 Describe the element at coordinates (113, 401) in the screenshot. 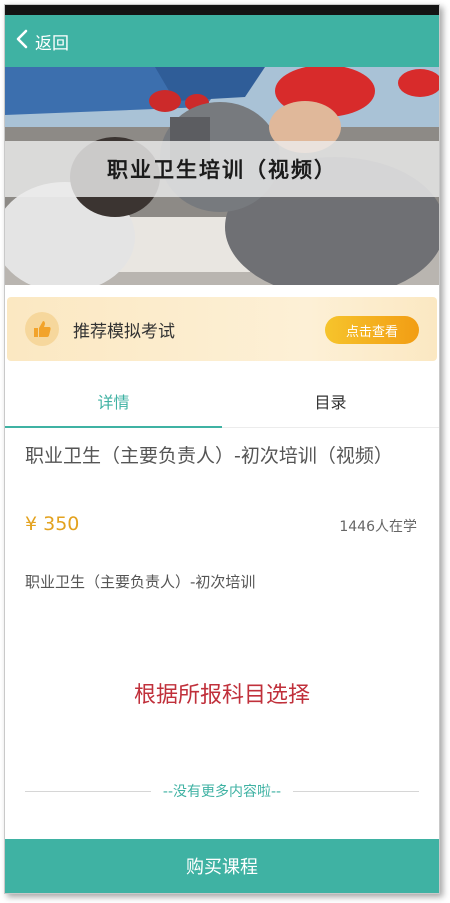

I see `tab-details: 详情` at that location.